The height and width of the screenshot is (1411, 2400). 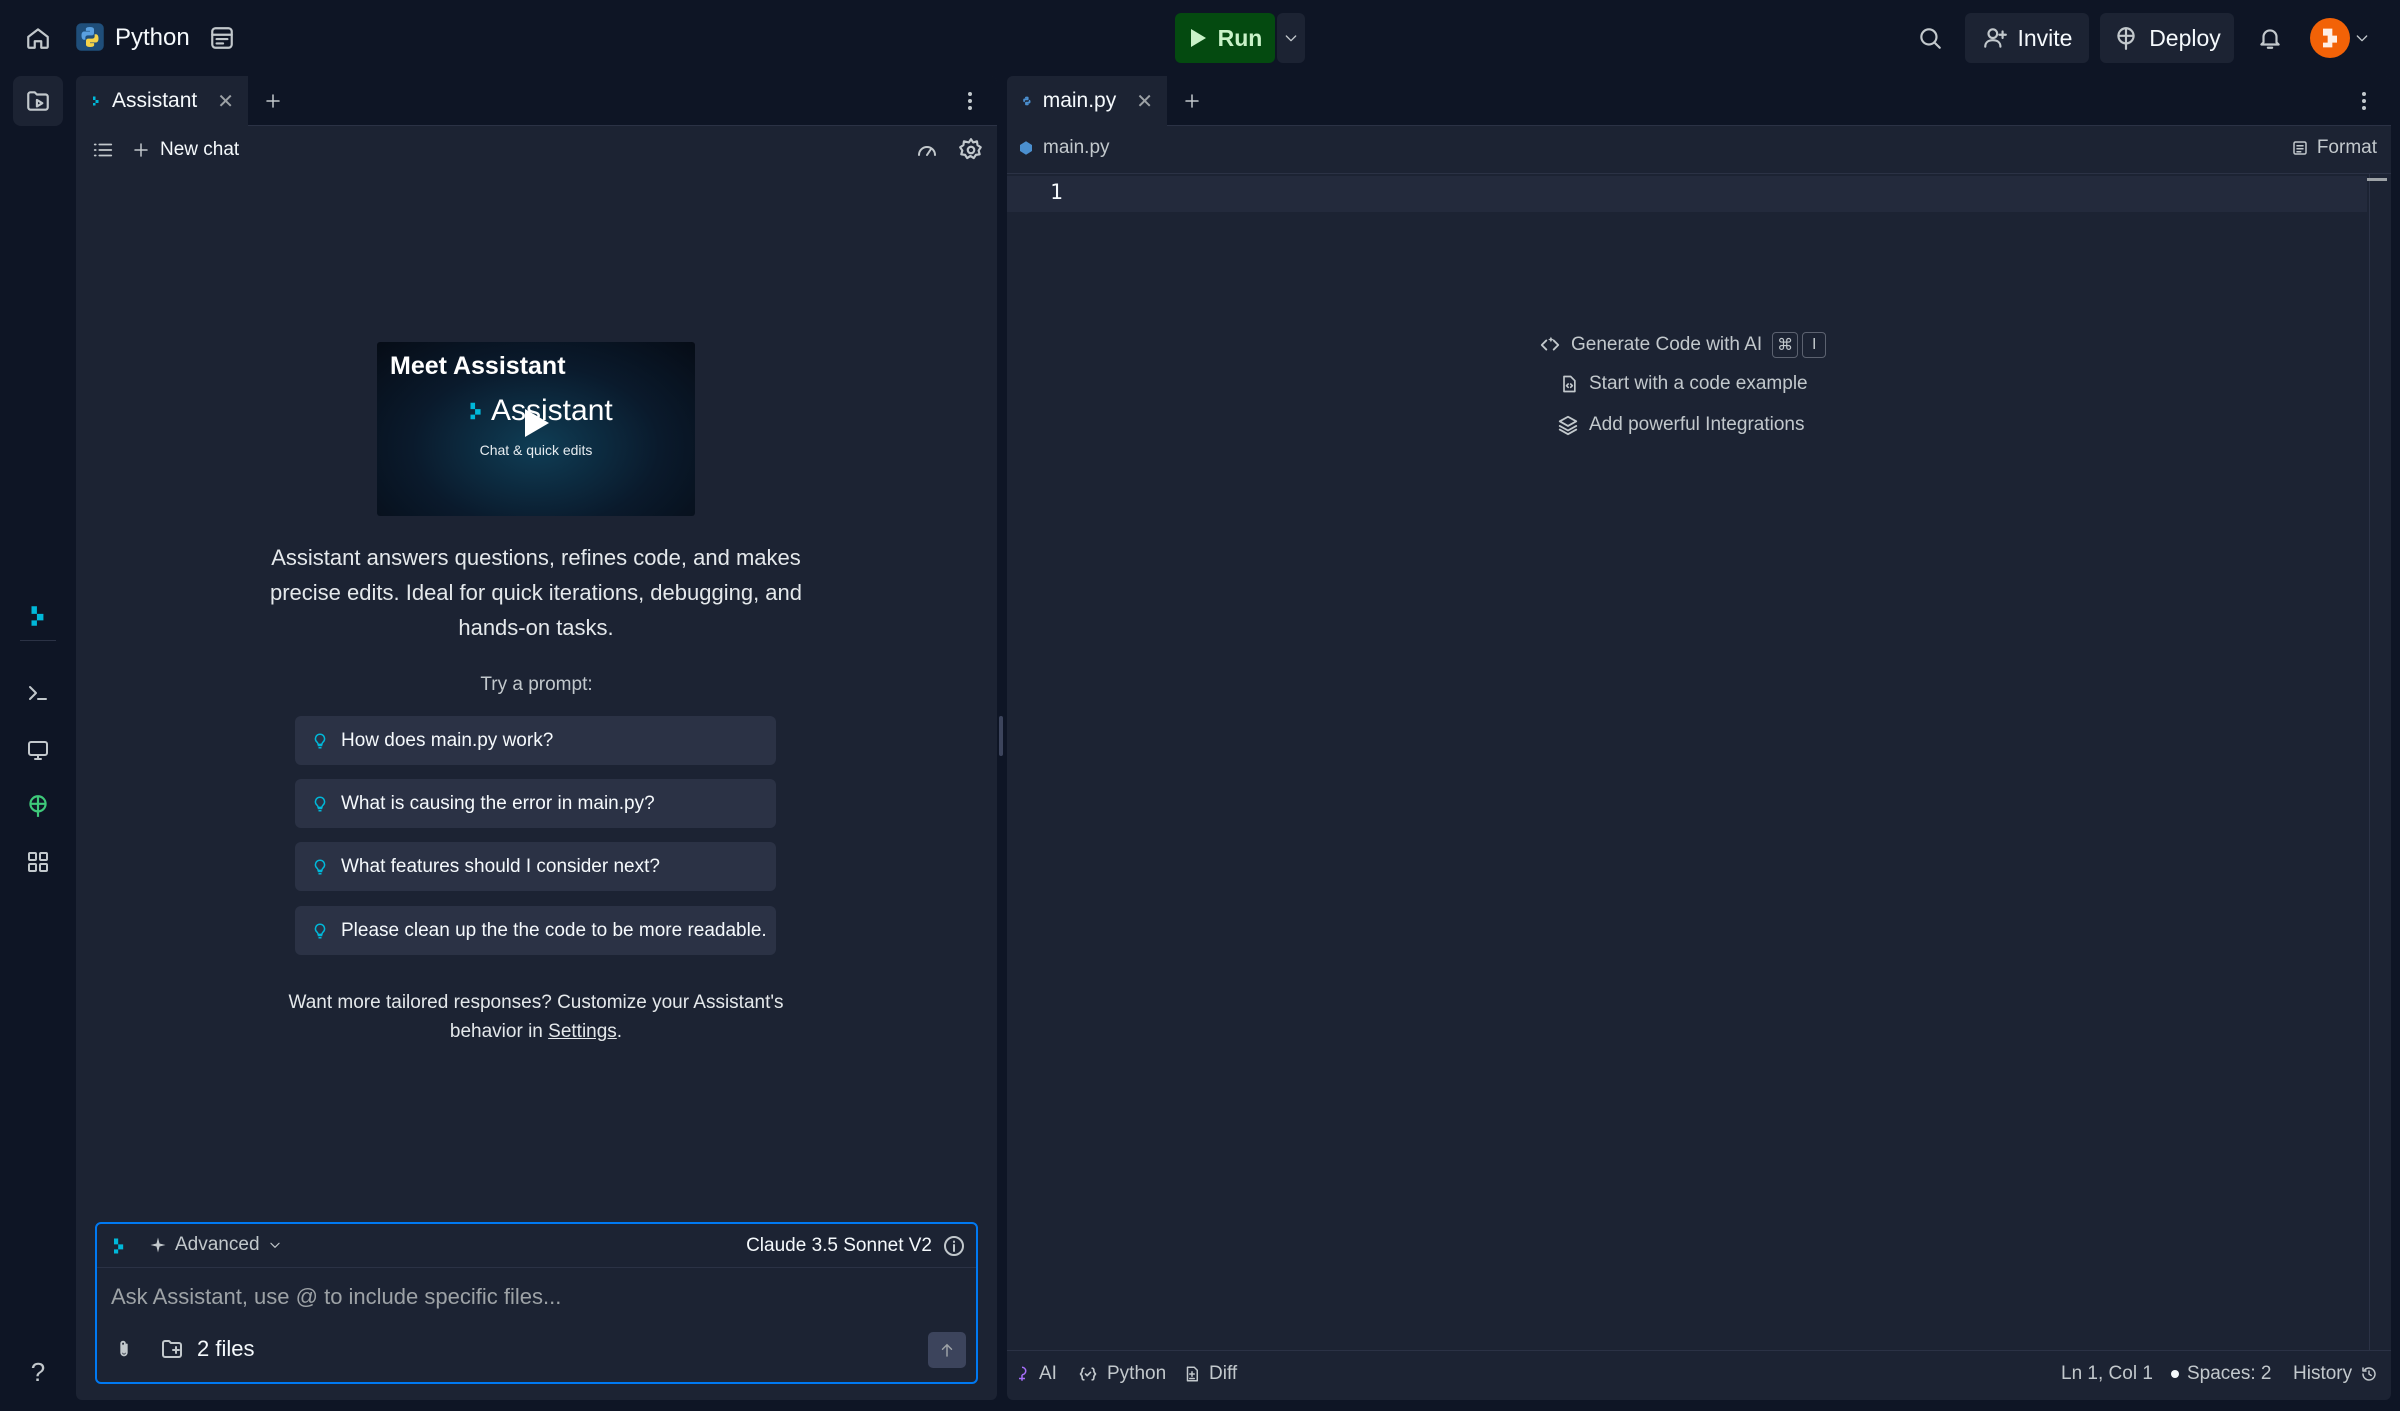 I want to click on code-braces-icon, so click(x=1088, y=1374).